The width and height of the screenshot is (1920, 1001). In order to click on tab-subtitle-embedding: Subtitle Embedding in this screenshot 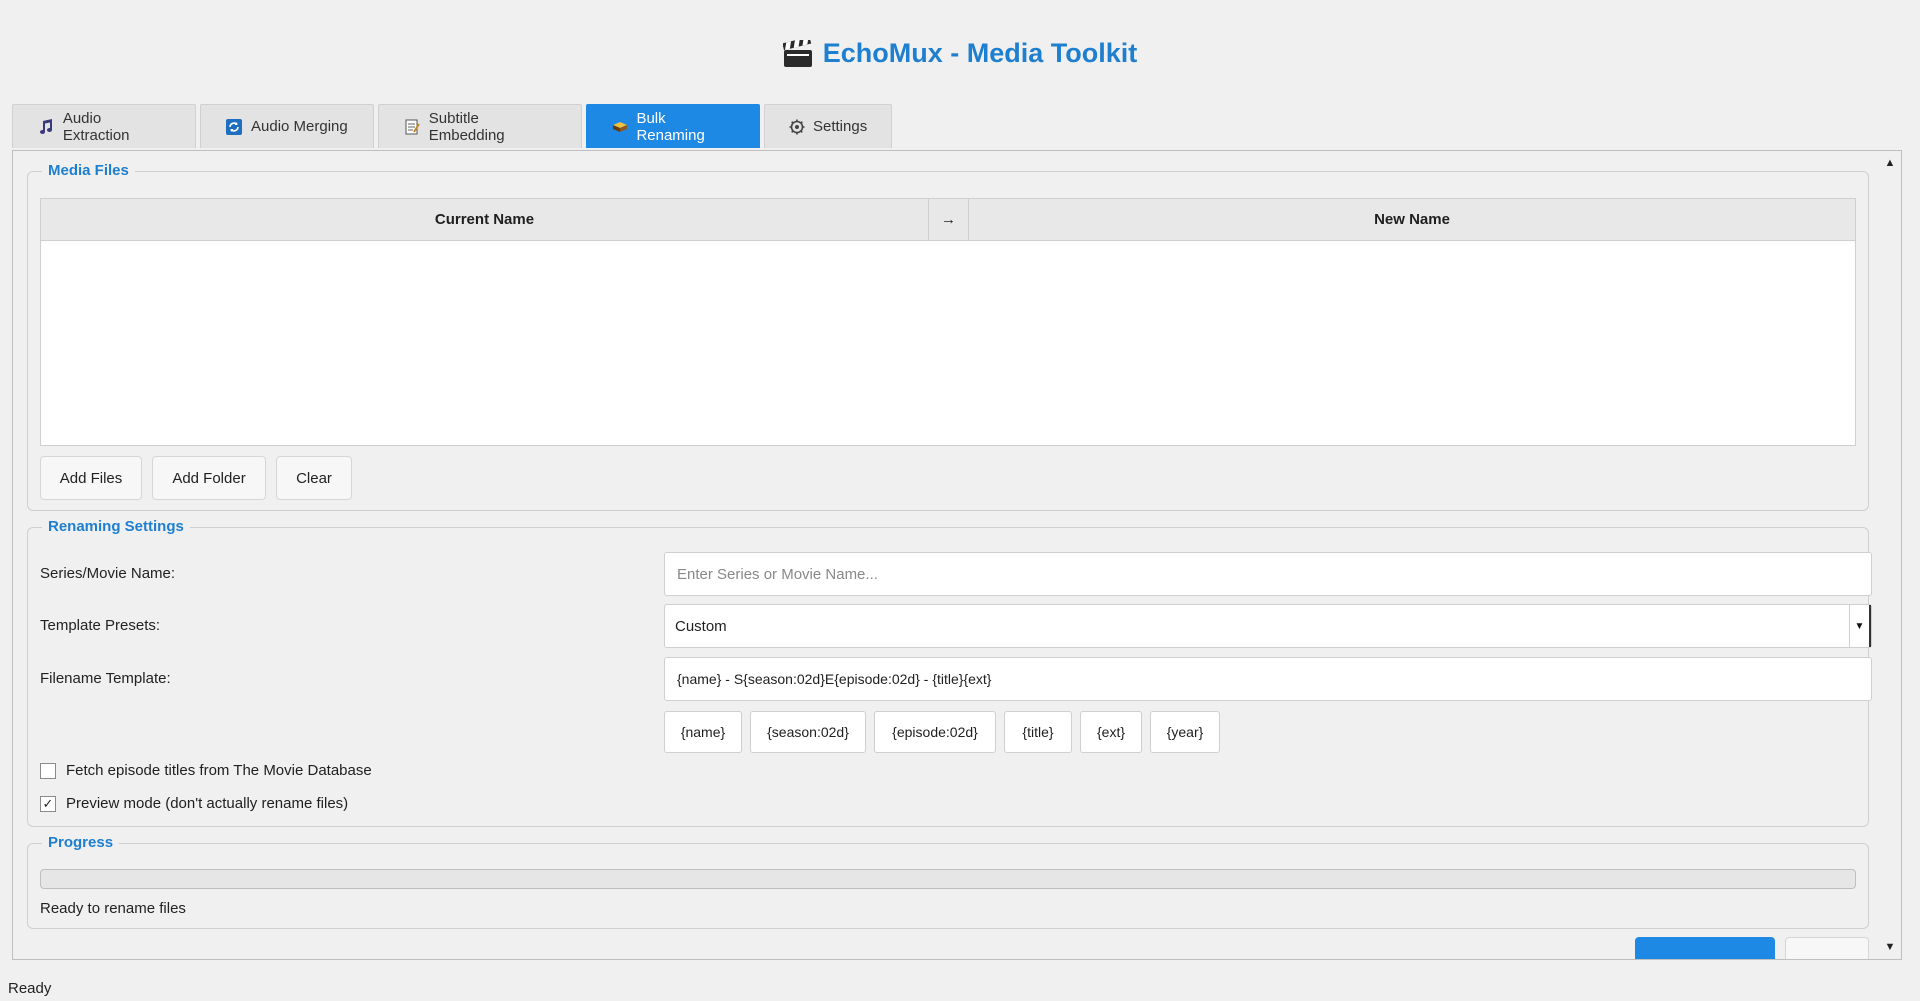, I will do `click(480, 126)`.